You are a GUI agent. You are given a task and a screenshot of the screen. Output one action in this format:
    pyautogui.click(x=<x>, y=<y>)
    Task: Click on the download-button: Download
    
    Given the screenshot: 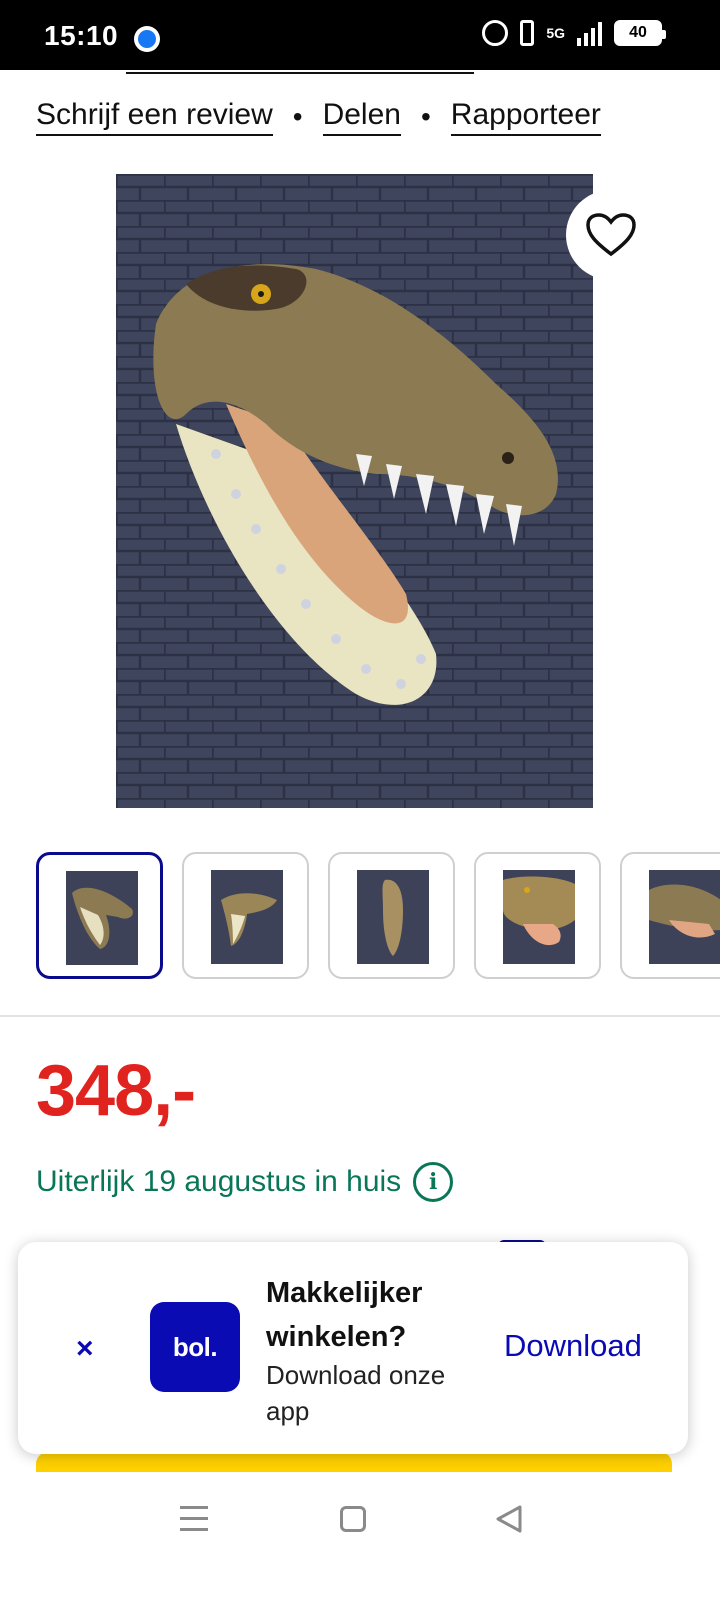 What is the action you would take?
    pyautogui.click(x=573, y=1346)
    